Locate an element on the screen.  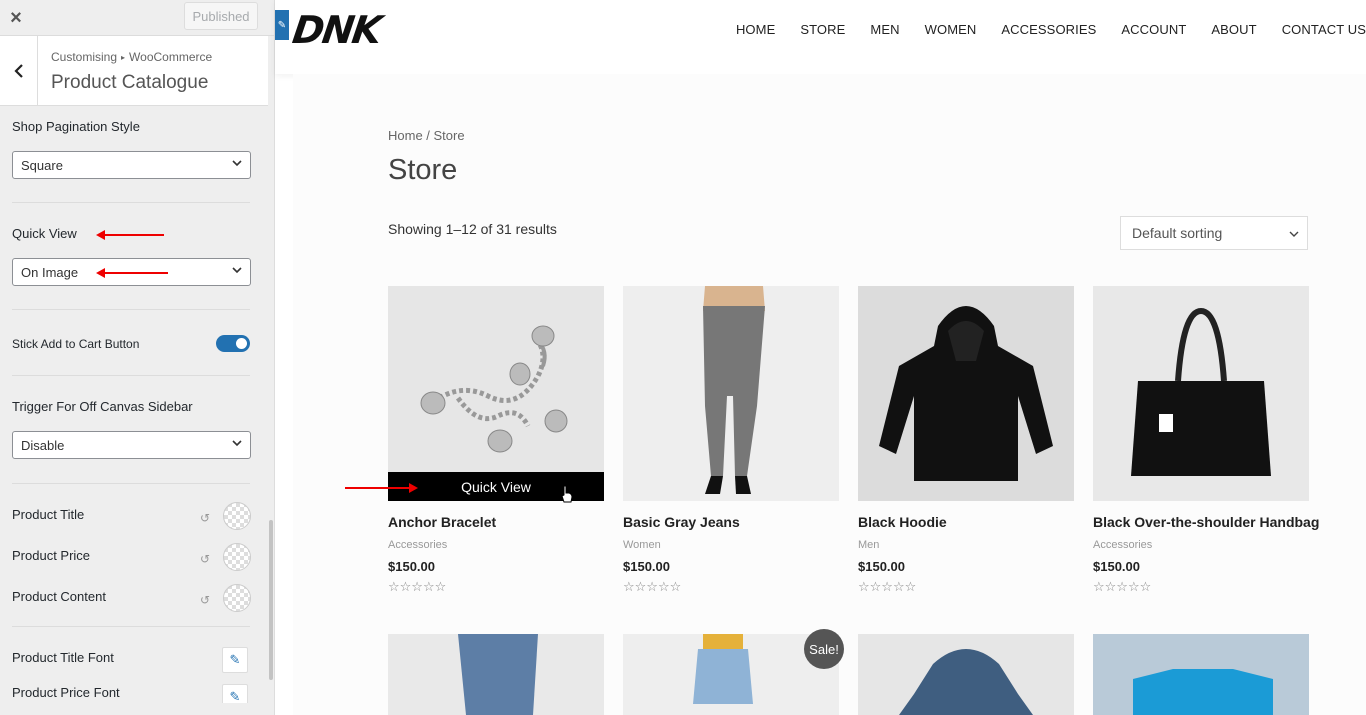
nav-about: ABOUT is located at coordinates (1233, 29).